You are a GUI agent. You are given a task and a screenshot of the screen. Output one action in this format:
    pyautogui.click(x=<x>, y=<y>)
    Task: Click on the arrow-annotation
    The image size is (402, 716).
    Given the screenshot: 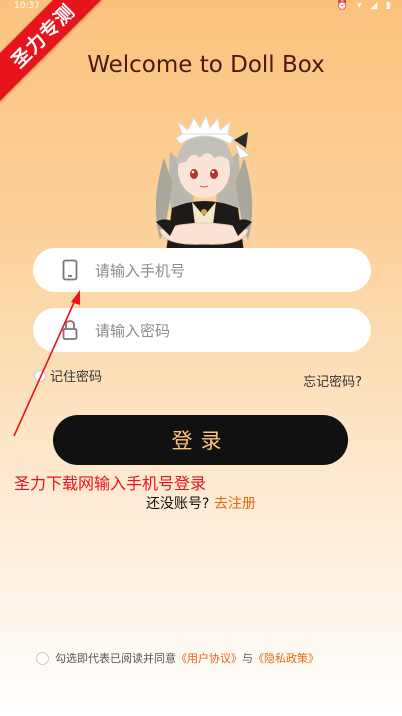 What is the action you would take?
    pyautogui.click(x=46, y=363)
    